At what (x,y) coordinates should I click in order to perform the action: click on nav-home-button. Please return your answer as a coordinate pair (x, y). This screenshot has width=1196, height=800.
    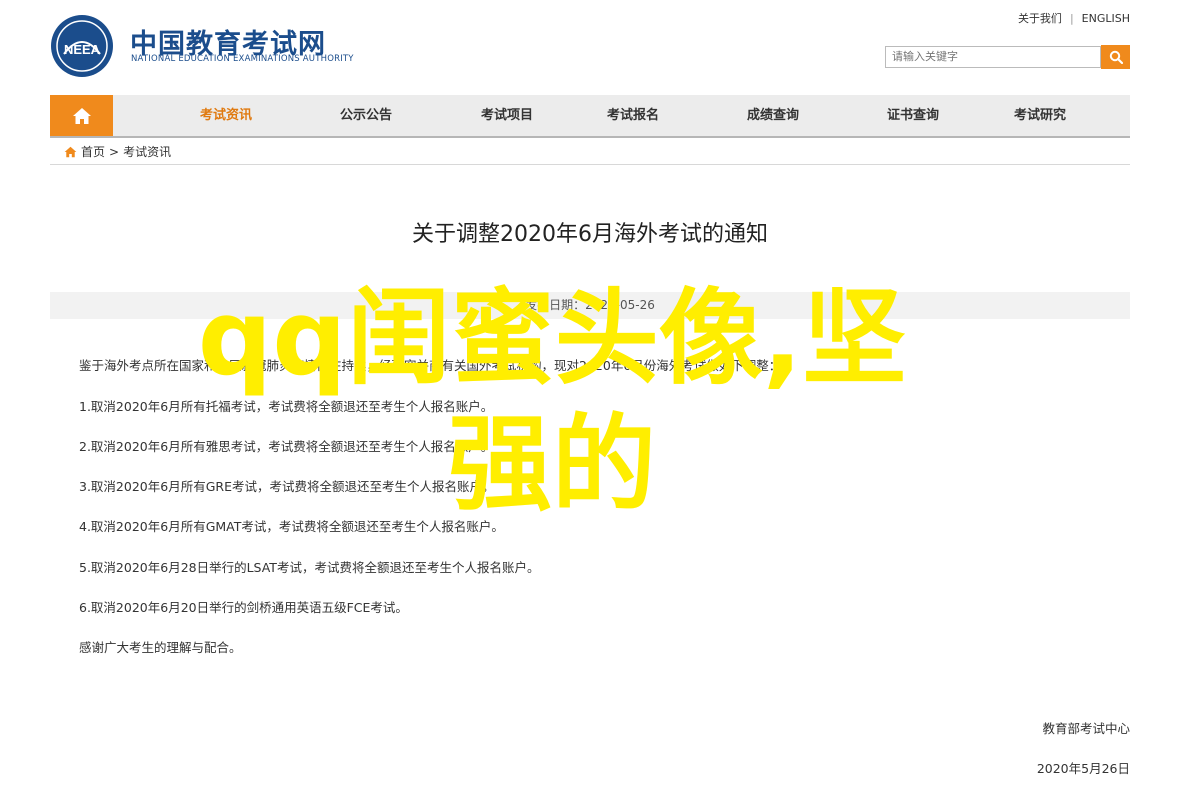
    Looking at the image, I should click on (81, 115).